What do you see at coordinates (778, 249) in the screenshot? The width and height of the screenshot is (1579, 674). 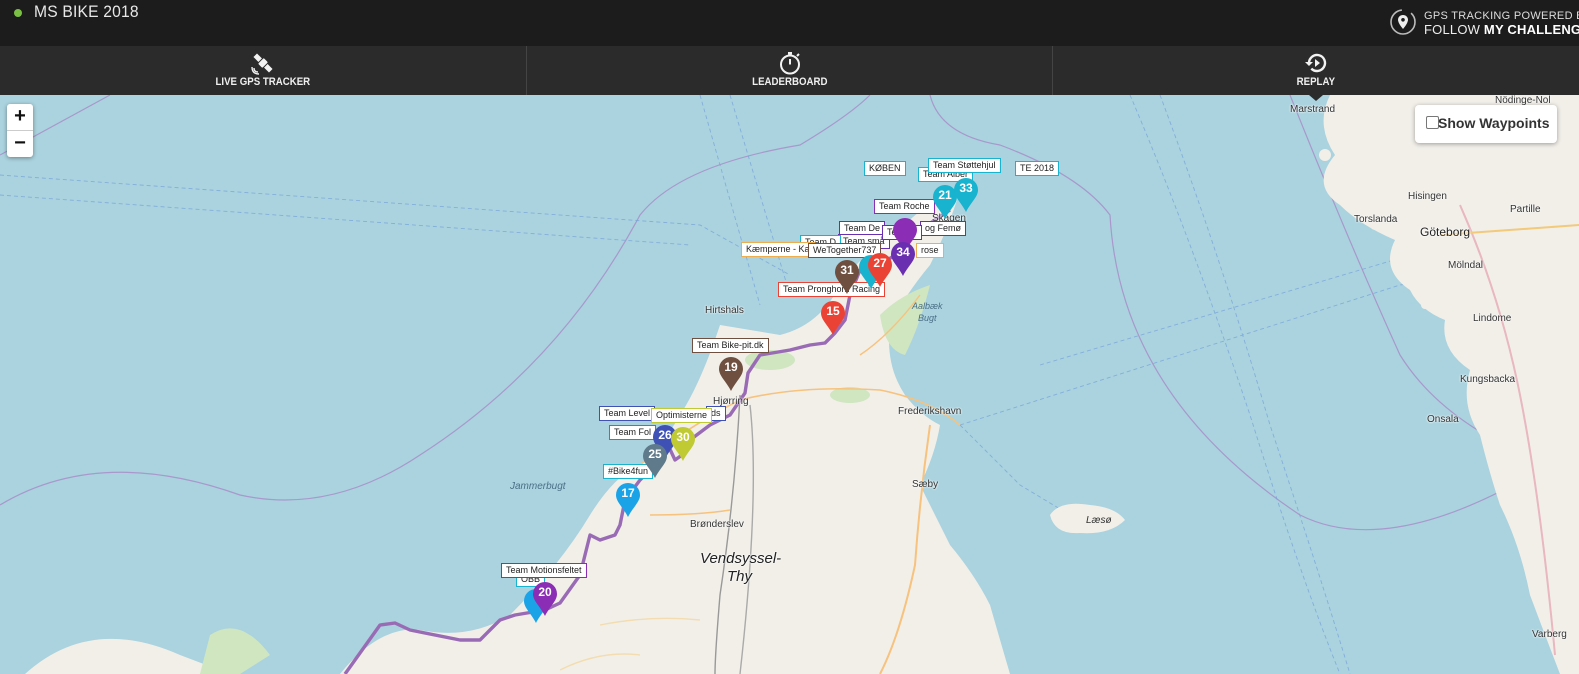 I see `team-label: Kæmperne - Ka` at bounding box center [778, 249].